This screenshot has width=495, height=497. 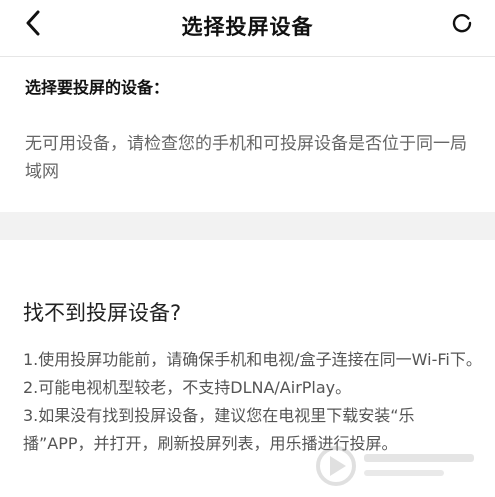 I want to click on help-item: 1.使用投屏功能前，请确保手机和电视/盒子连接在同一Wi-Fi下。, so click(x=252, y=359).